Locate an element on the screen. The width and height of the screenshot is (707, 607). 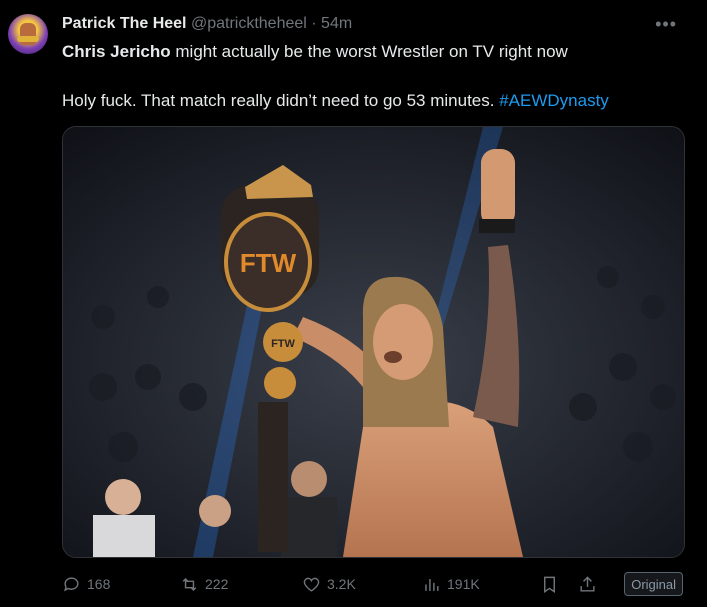
tweet-header: Patrick The Heel @patricktheheel · 54m is located at coordinates (207, 24).